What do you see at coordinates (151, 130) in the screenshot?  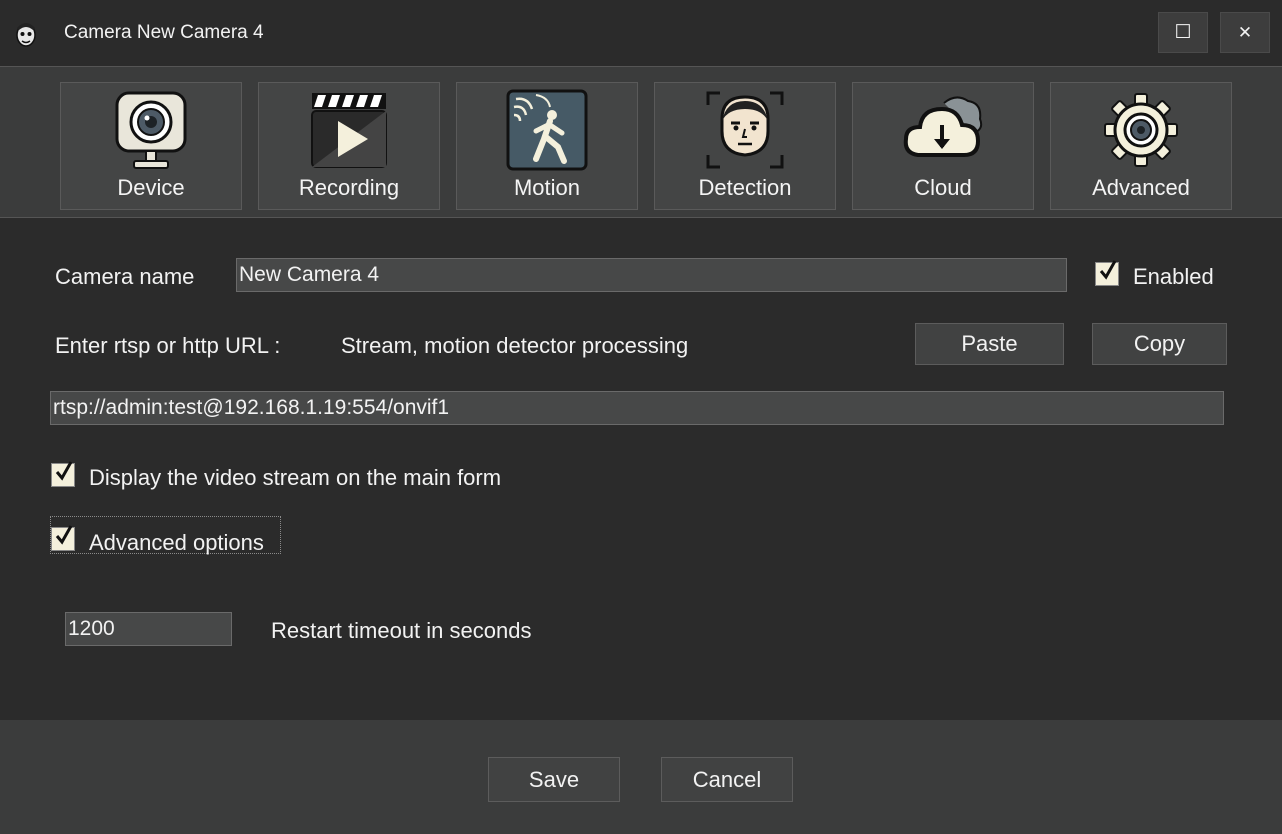 I see `webcam-icon` at bounding box center [151, 130].